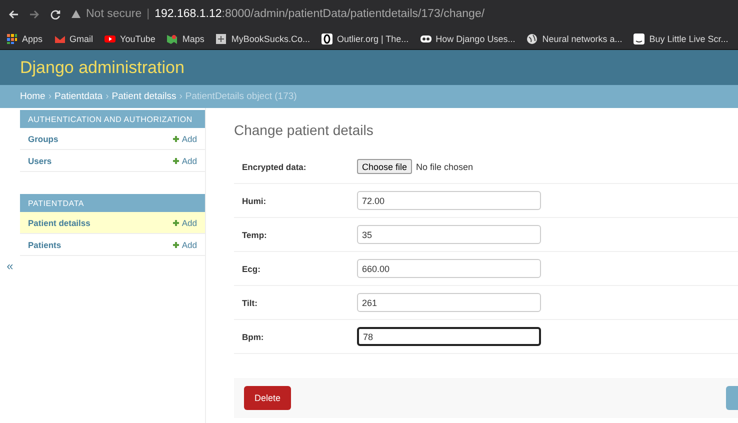  What do you see at coordinates (253, 337) in the screenshot?
I see `field-label: Bpm:` at bounding box center [253, 337].